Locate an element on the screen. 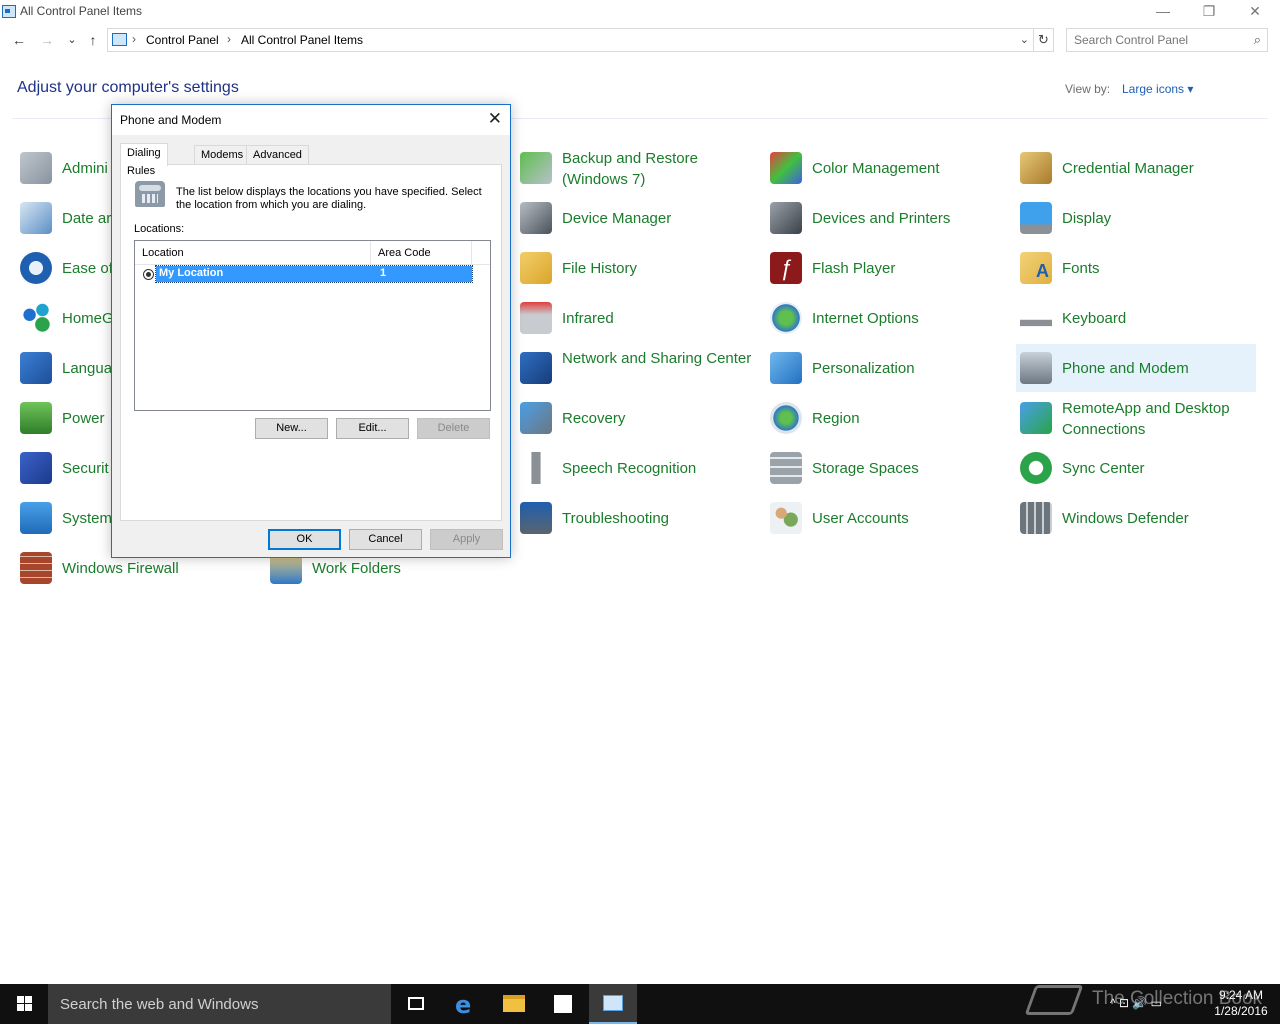 This screenshot has width=1280, height=1024. close-button: ✕ is located at coordinates (1255, 12).